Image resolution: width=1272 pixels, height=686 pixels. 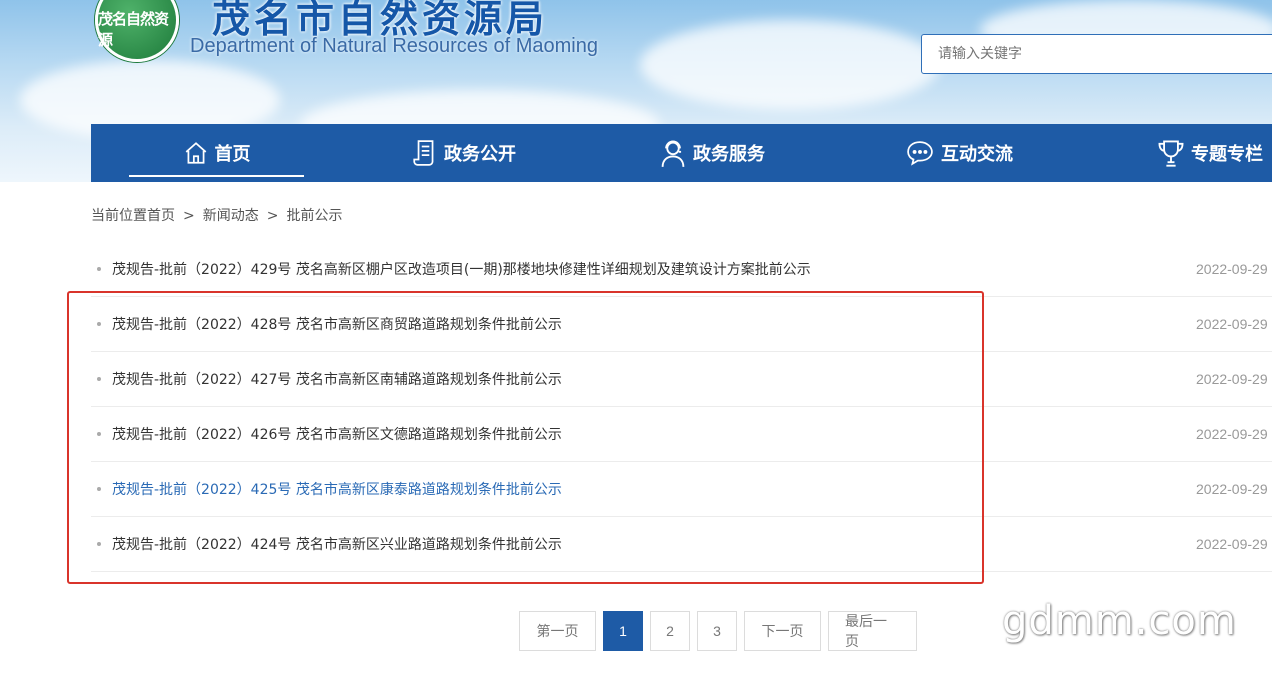 I want to click on breadcrumb-home: 首页, so click(x=161, y=216).